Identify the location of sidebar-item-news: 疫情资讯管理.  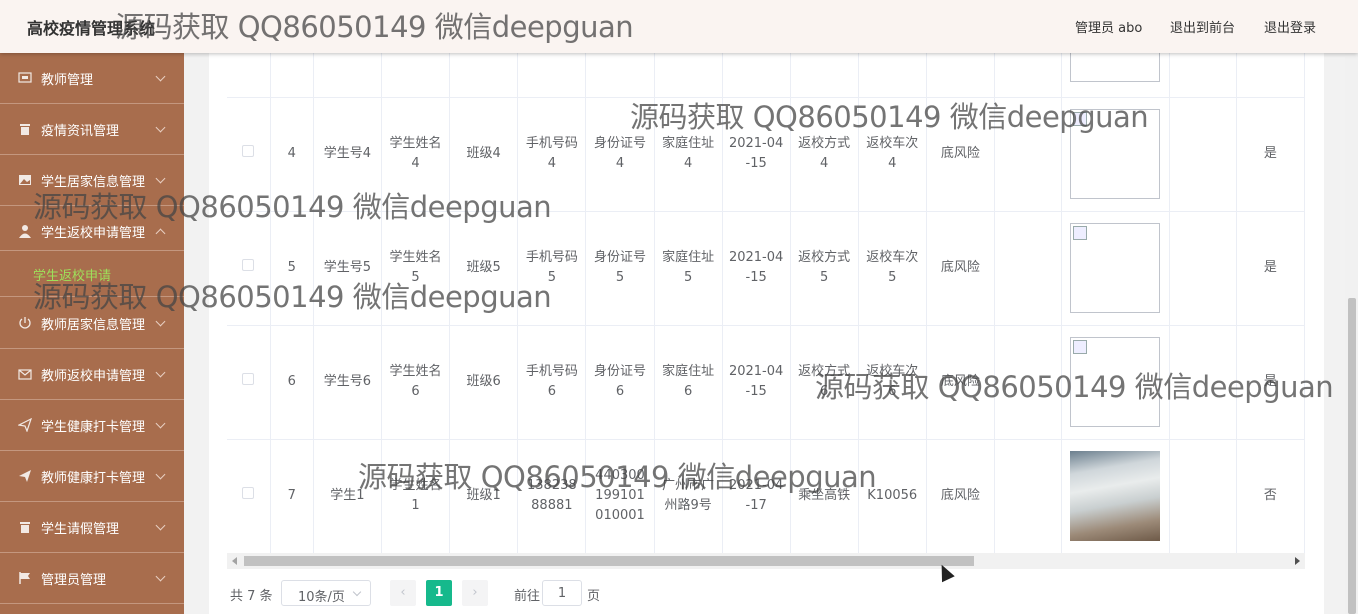
(92, 129).